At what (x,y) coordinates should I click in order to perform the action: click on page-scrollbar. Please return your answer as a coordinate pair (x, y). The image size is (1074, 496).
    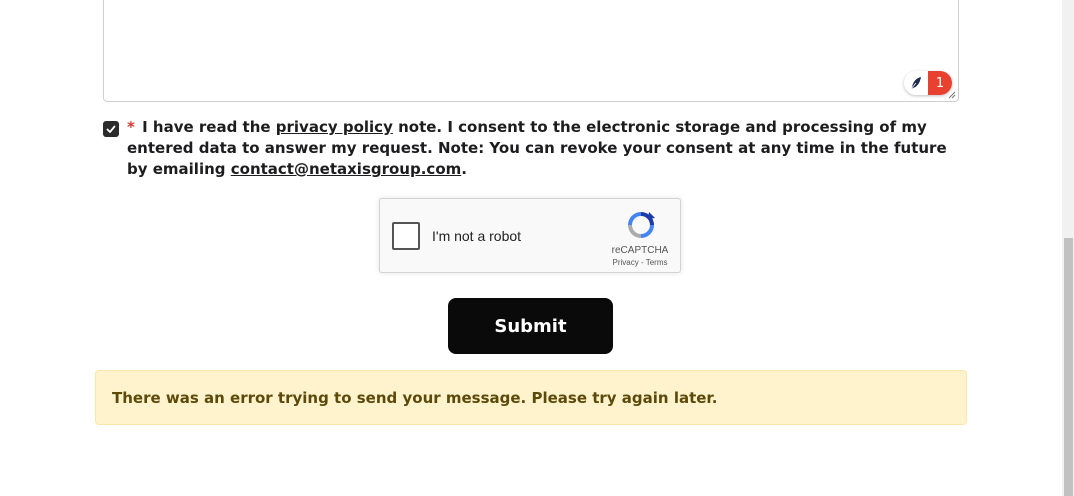
    Looking at the image, I should click on (1068, 248).